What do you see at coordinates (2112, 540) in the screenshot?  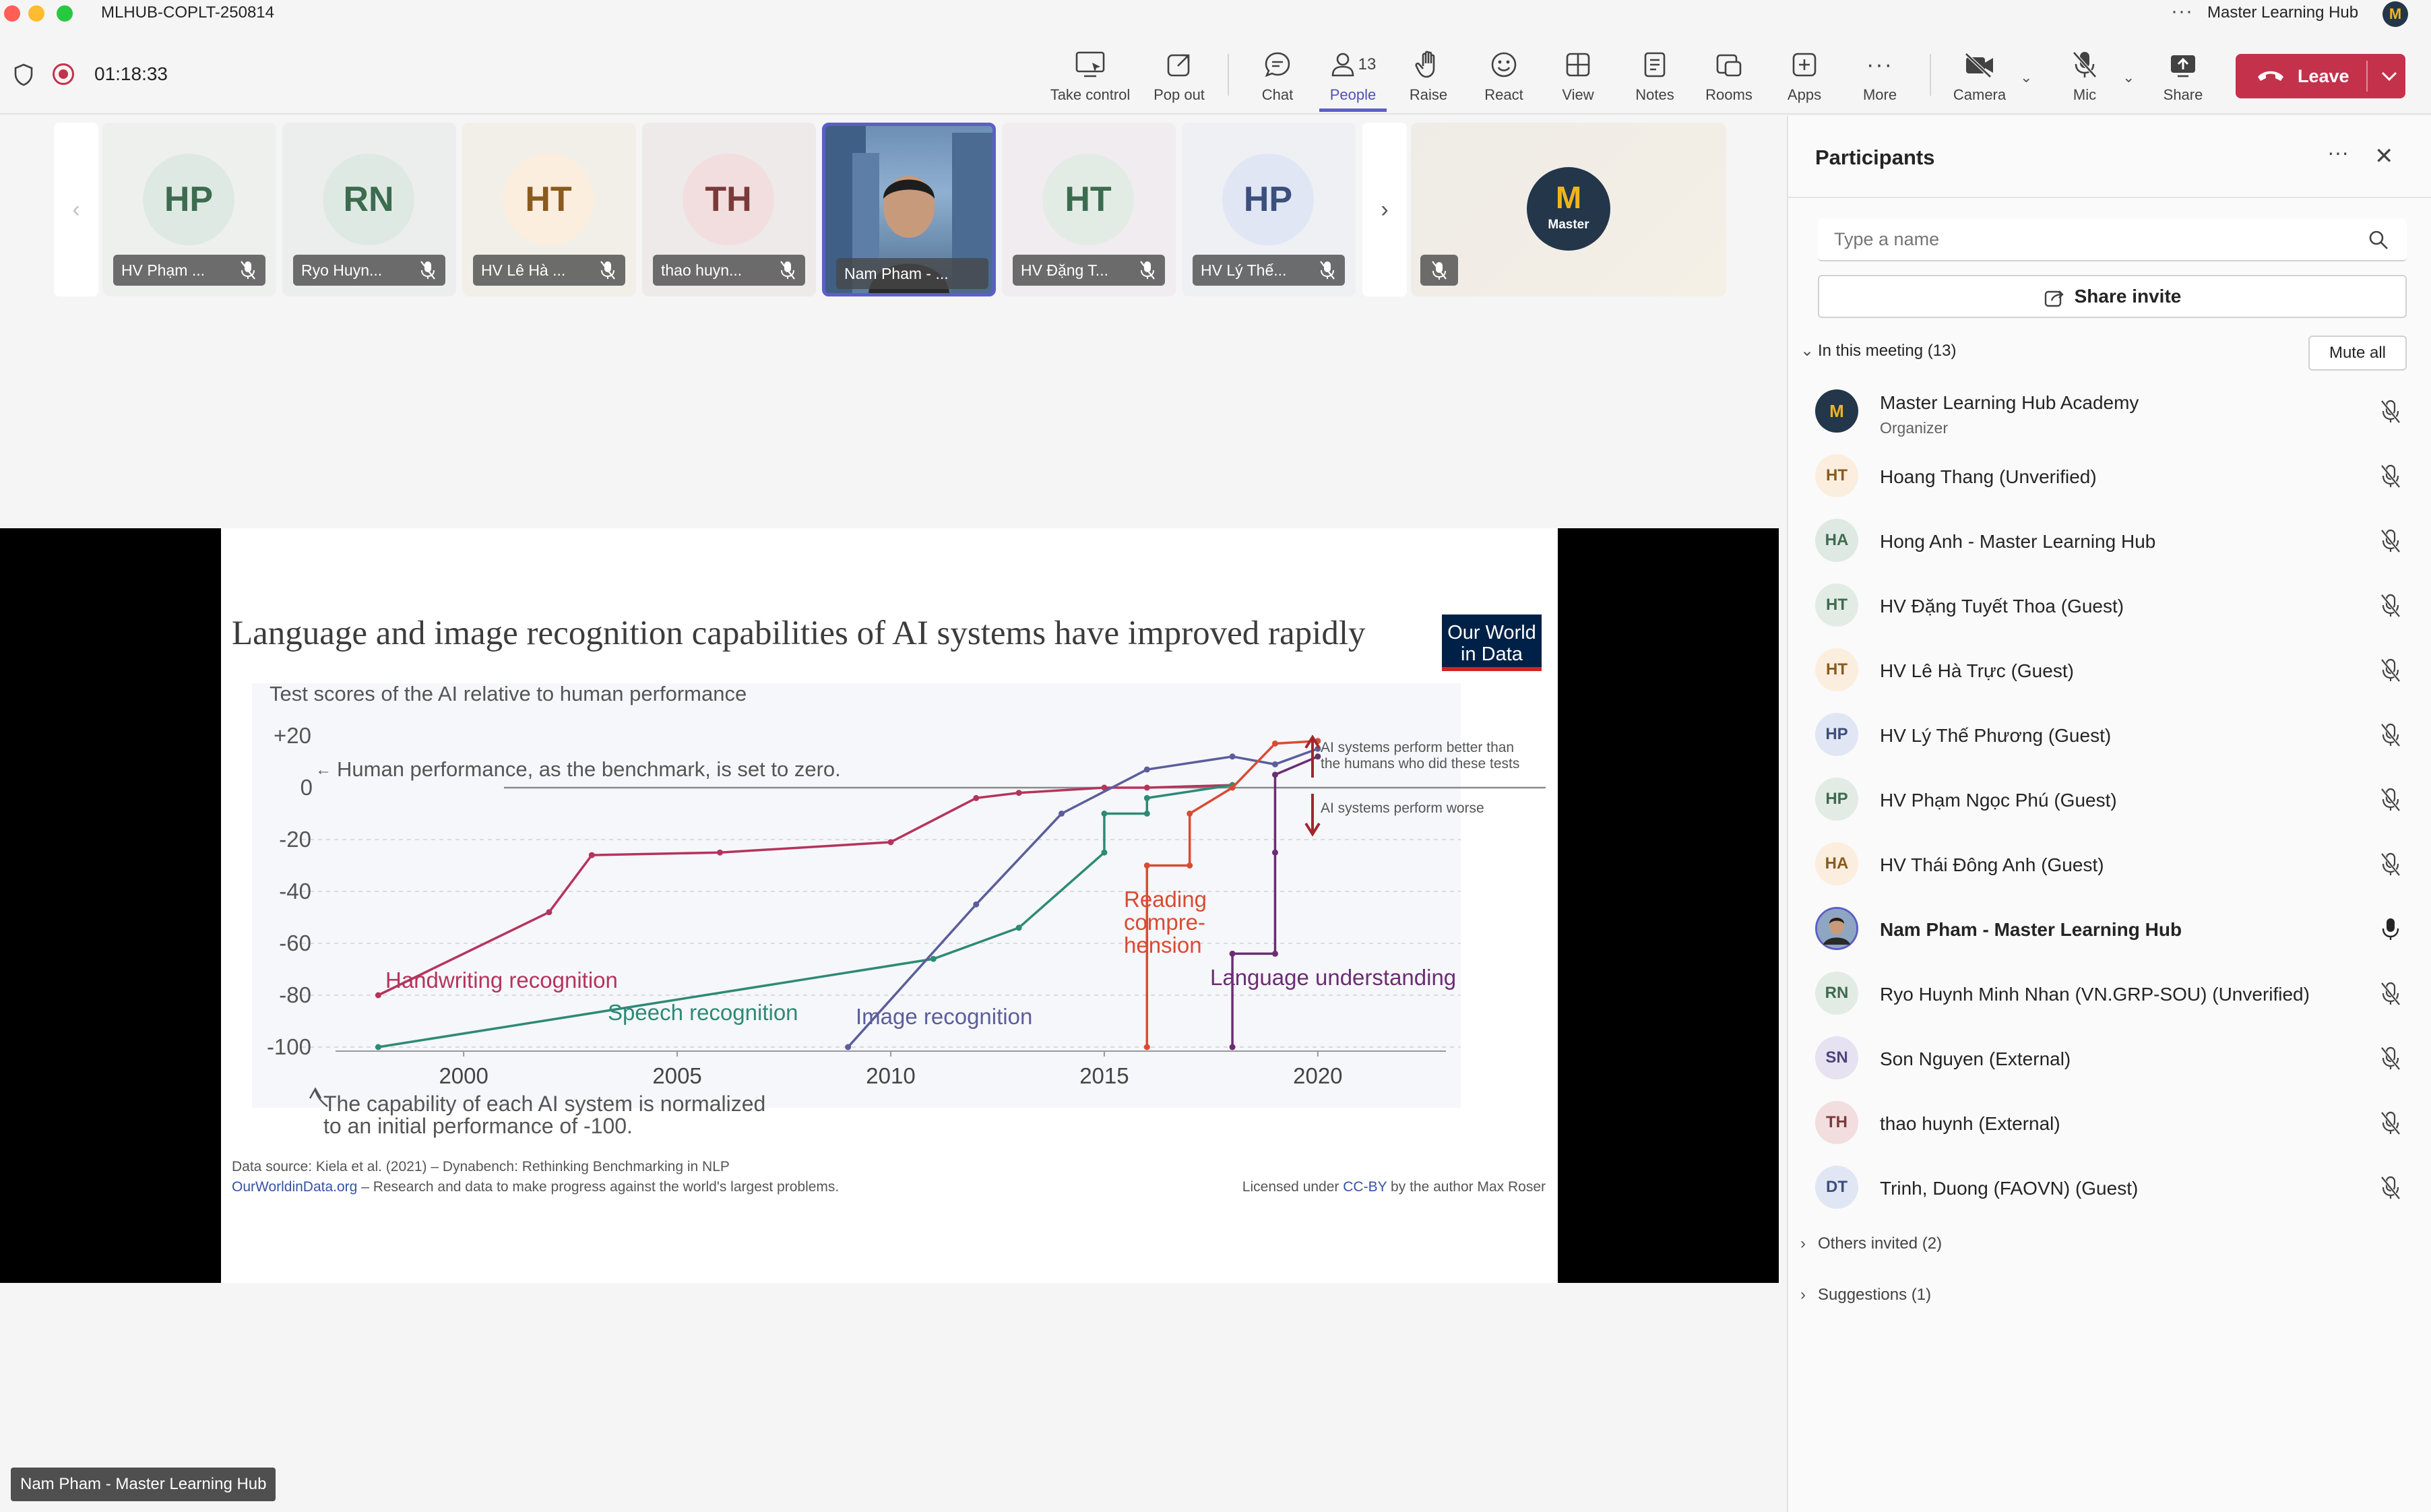 I see `participant-row: HA Hong Anh - Master Learning Hub` at bounding box center [2112, 540].